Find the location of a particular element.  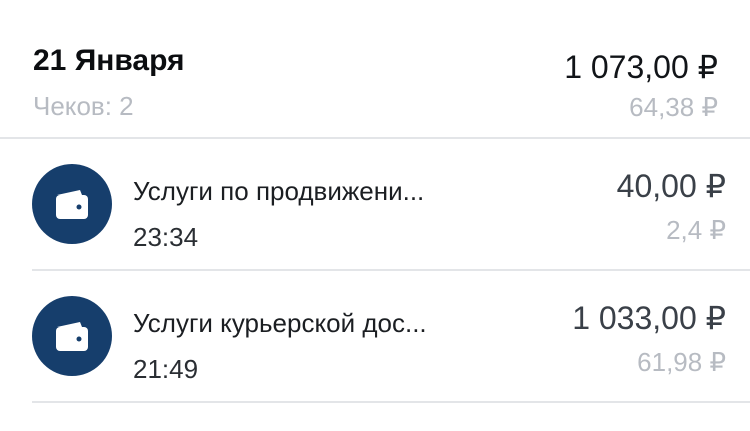

transaction-bonus: 2,4 ₽ is located at coordinates (696, 230).